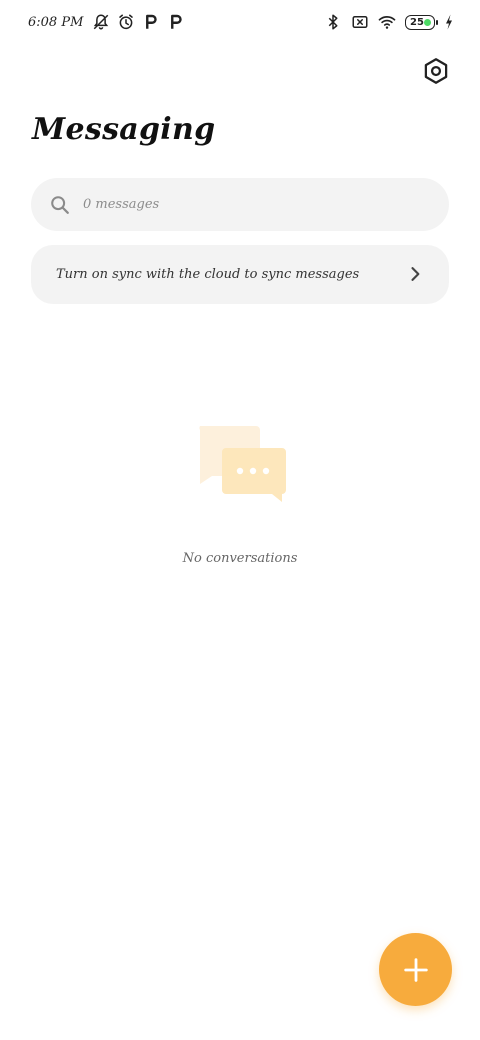 This screenshot has width=480, height=1040. Describe the element at coordinates (415, 274) in the screenshot. I see `chevron-right-icon` at that location.